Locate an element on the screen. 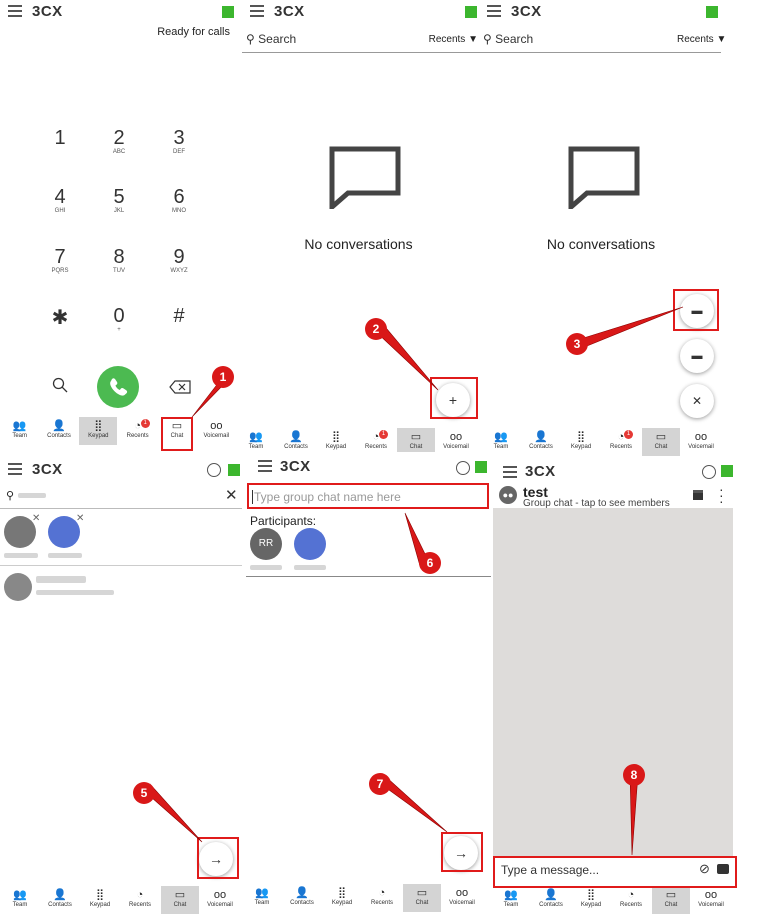 This screenshot has height=922, width=768. attach-icon: ⊘ is located at coordinates (704, 869).